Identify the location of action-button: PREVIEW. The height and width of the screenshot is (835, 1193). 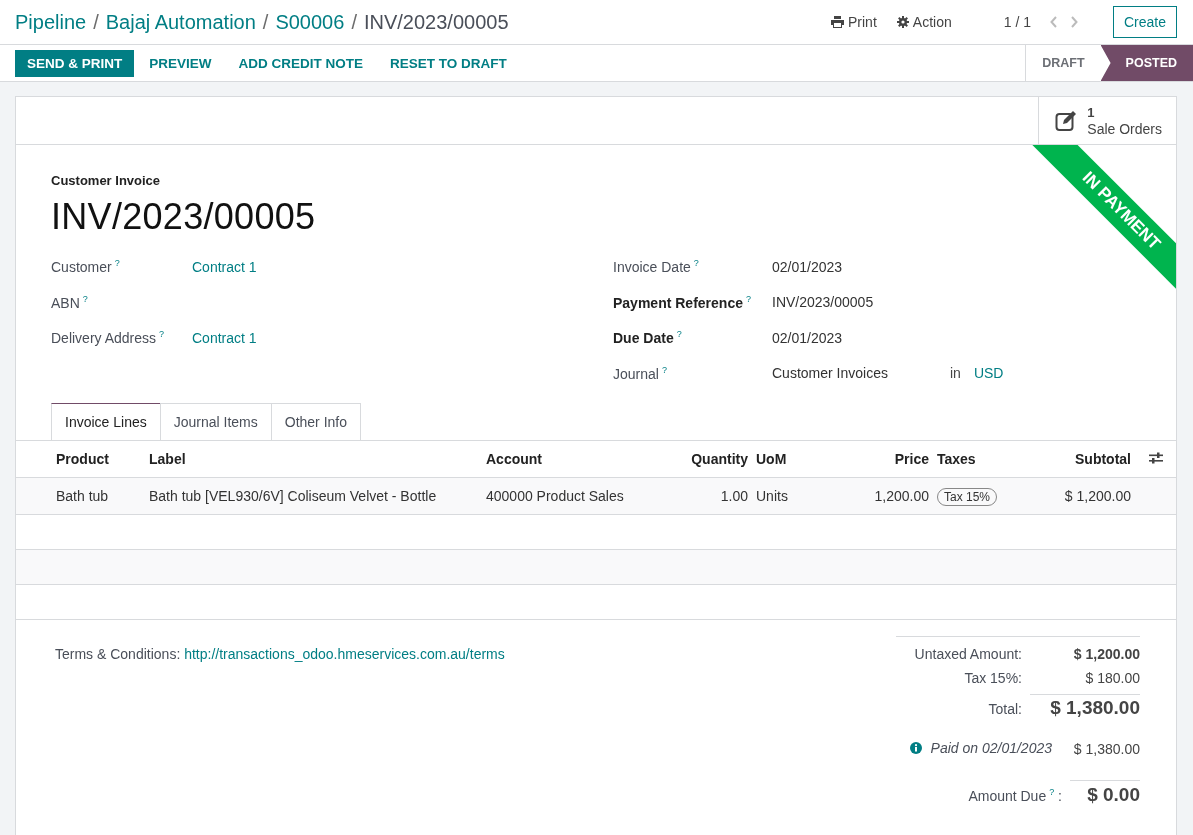
(180, 63).